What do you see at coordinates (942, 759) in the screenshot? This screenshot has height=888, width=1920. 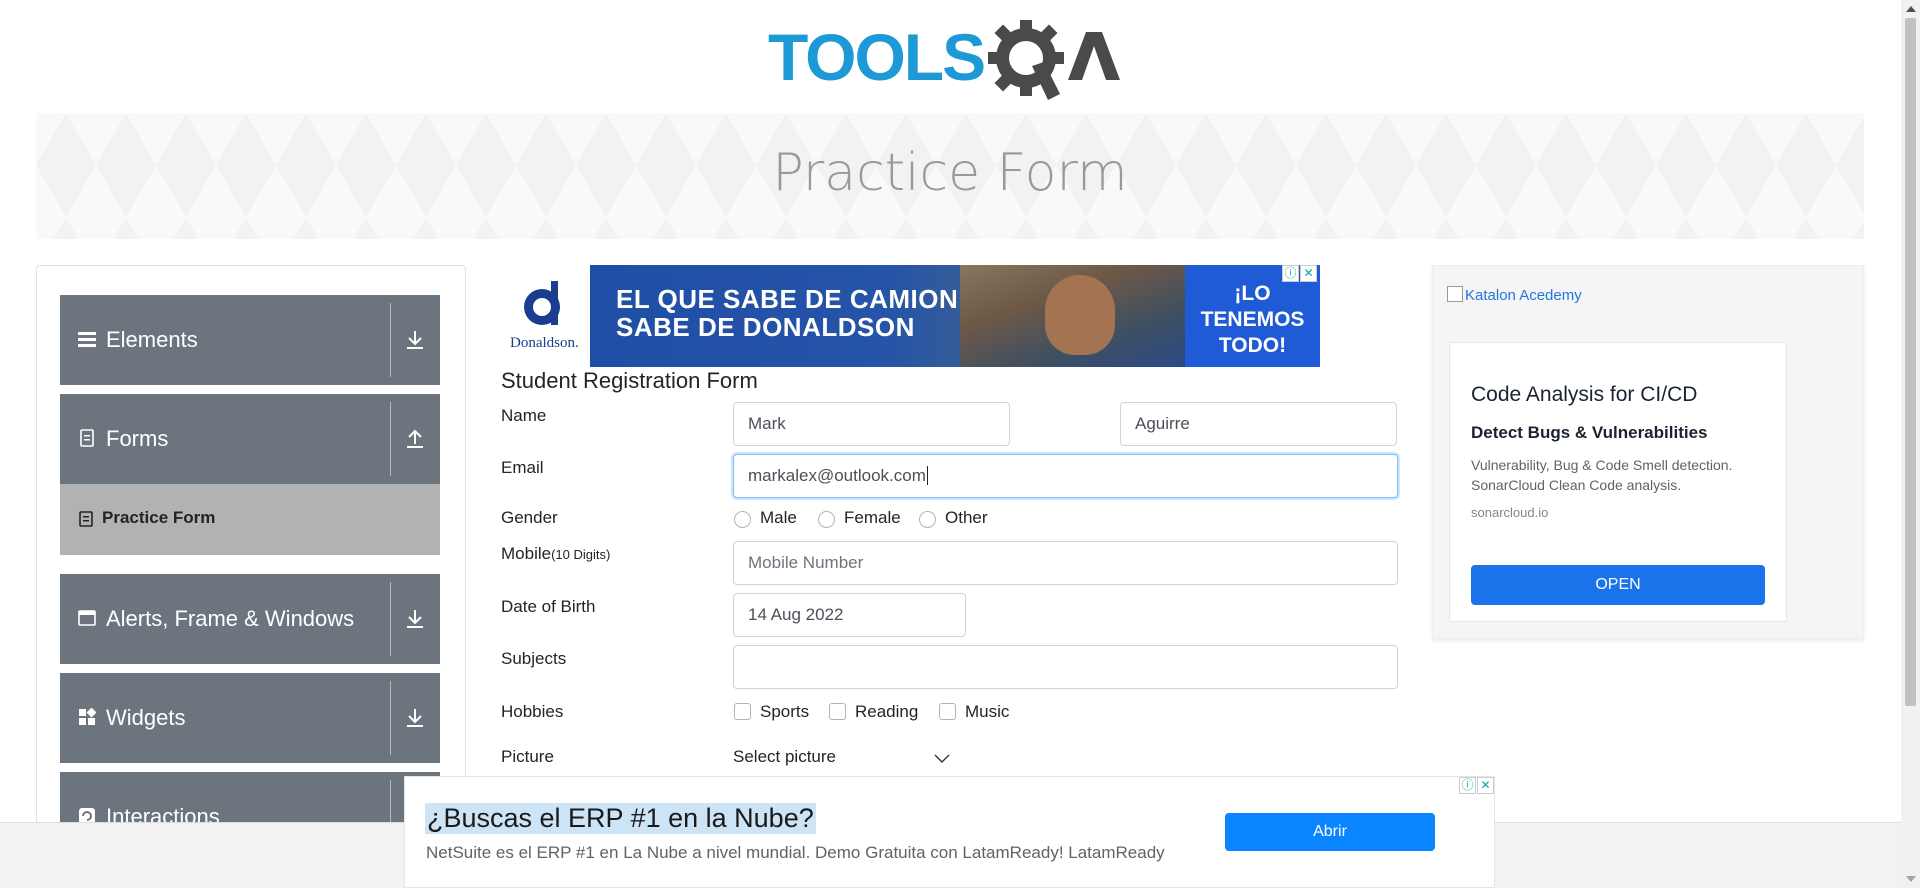 I see `chevron-down-icon` at bounding box center [942, 759].